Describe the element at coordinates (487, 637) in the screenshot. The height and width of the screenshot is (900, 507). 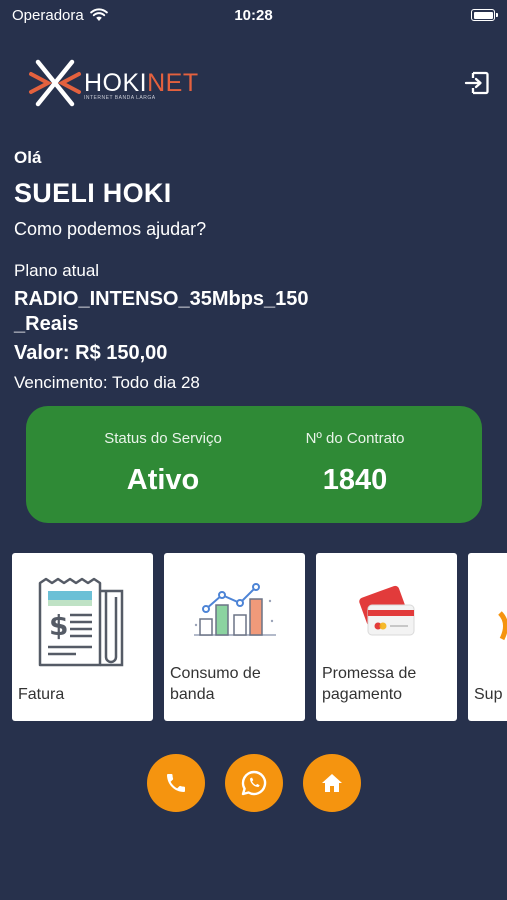
I see `tile-suporte: Sup` at that location.